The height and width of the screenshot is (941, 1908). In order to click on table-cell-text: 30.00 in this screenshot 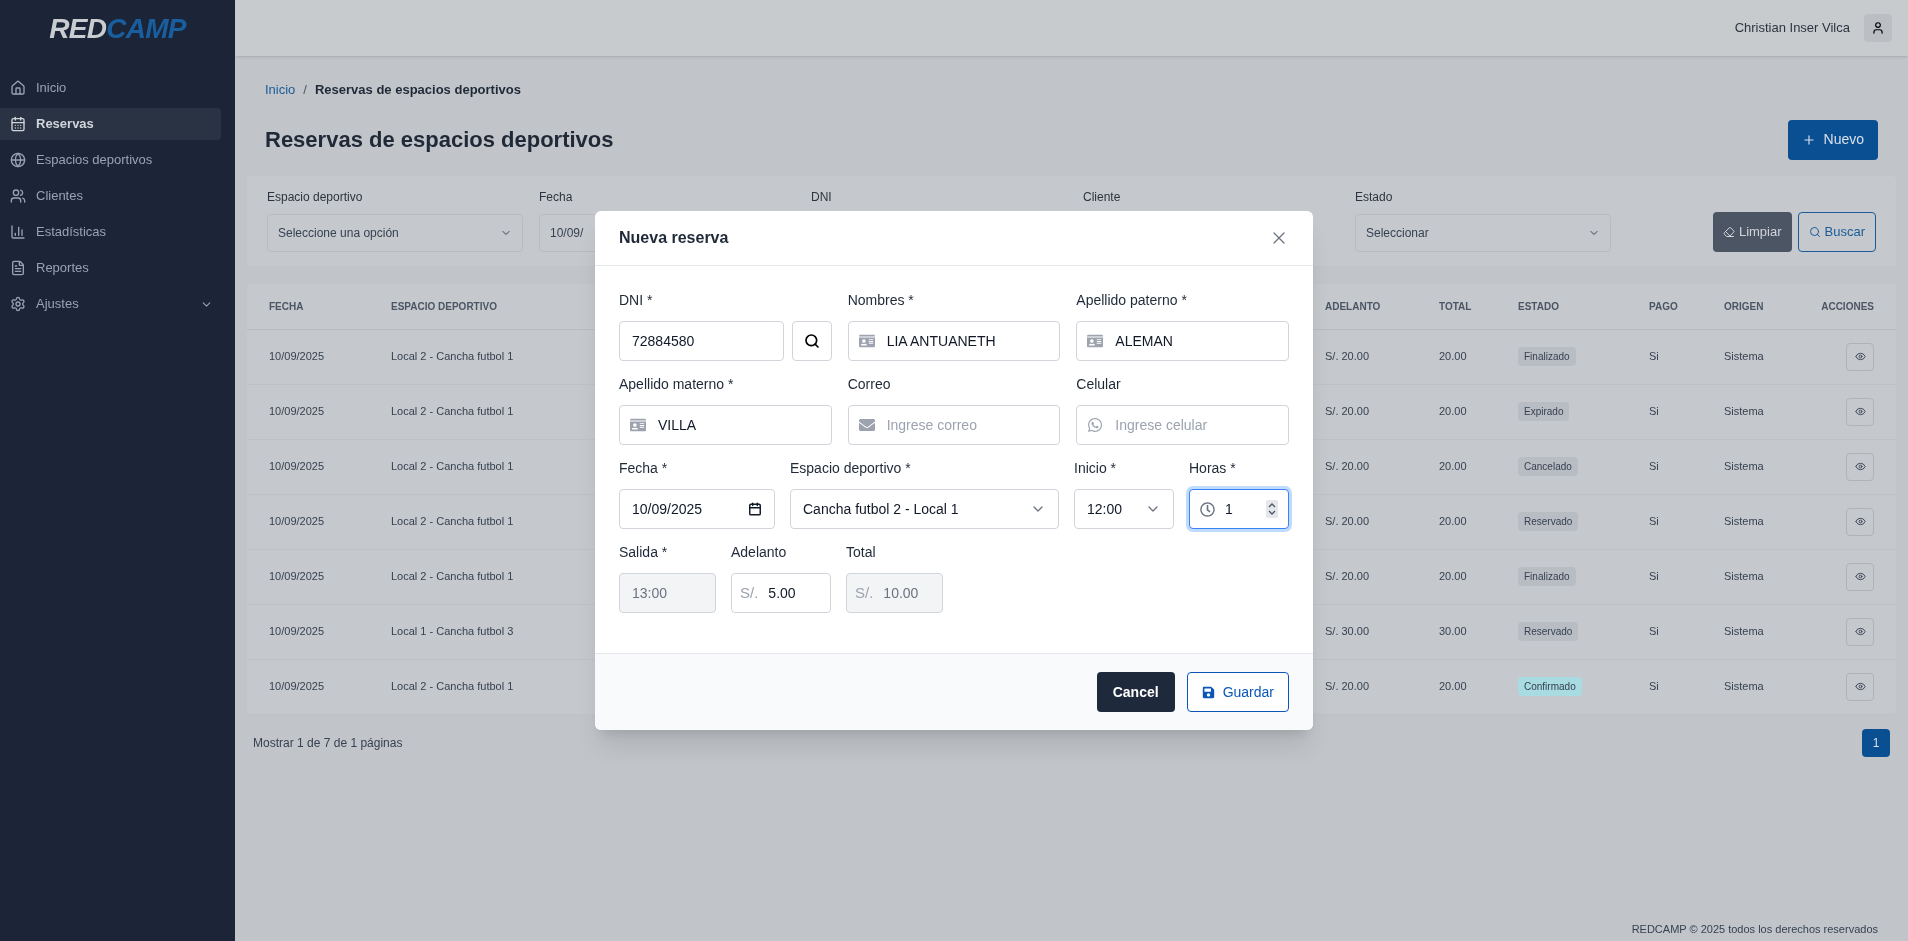, I will do `click(1453, 632)`.